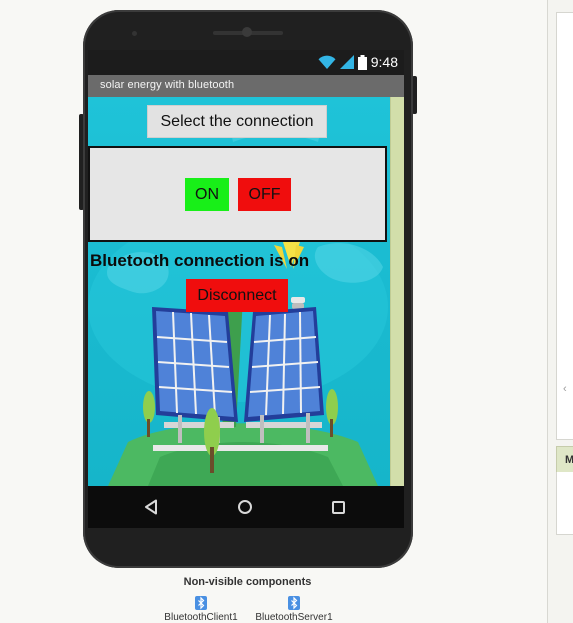  I want to click on component-name: BluetoothClient1, so click(201, 617).